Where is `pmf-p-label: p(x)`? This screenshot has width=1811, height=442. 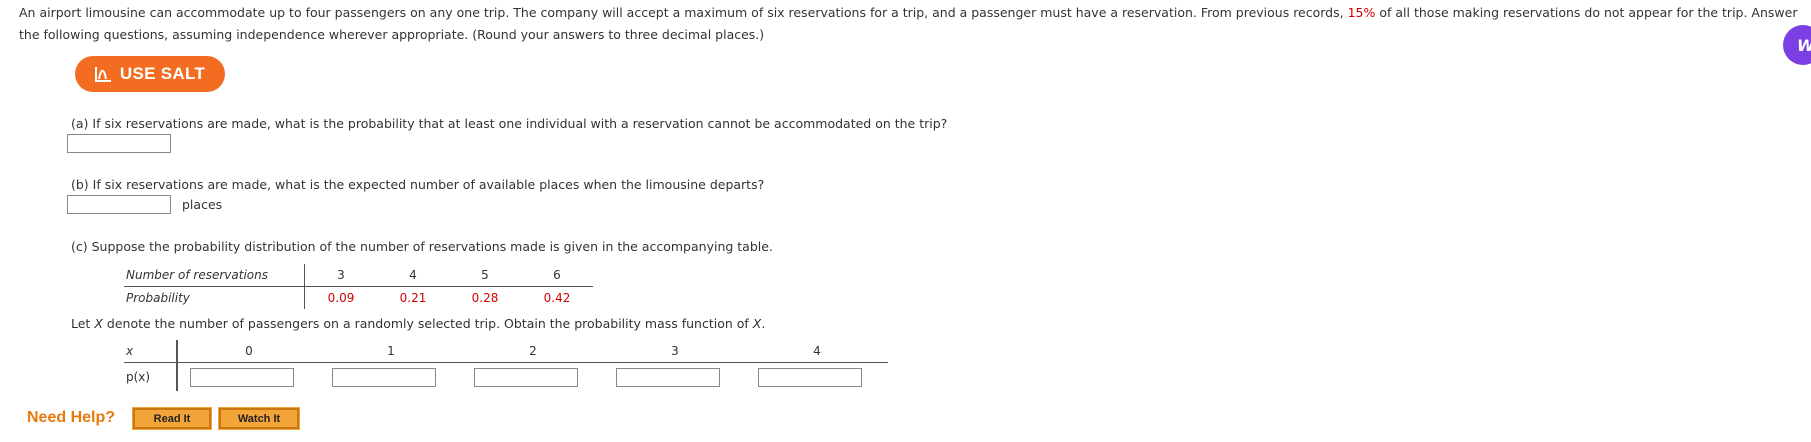
pmf-p-label: p(x) is located at coordinates (151, 376).